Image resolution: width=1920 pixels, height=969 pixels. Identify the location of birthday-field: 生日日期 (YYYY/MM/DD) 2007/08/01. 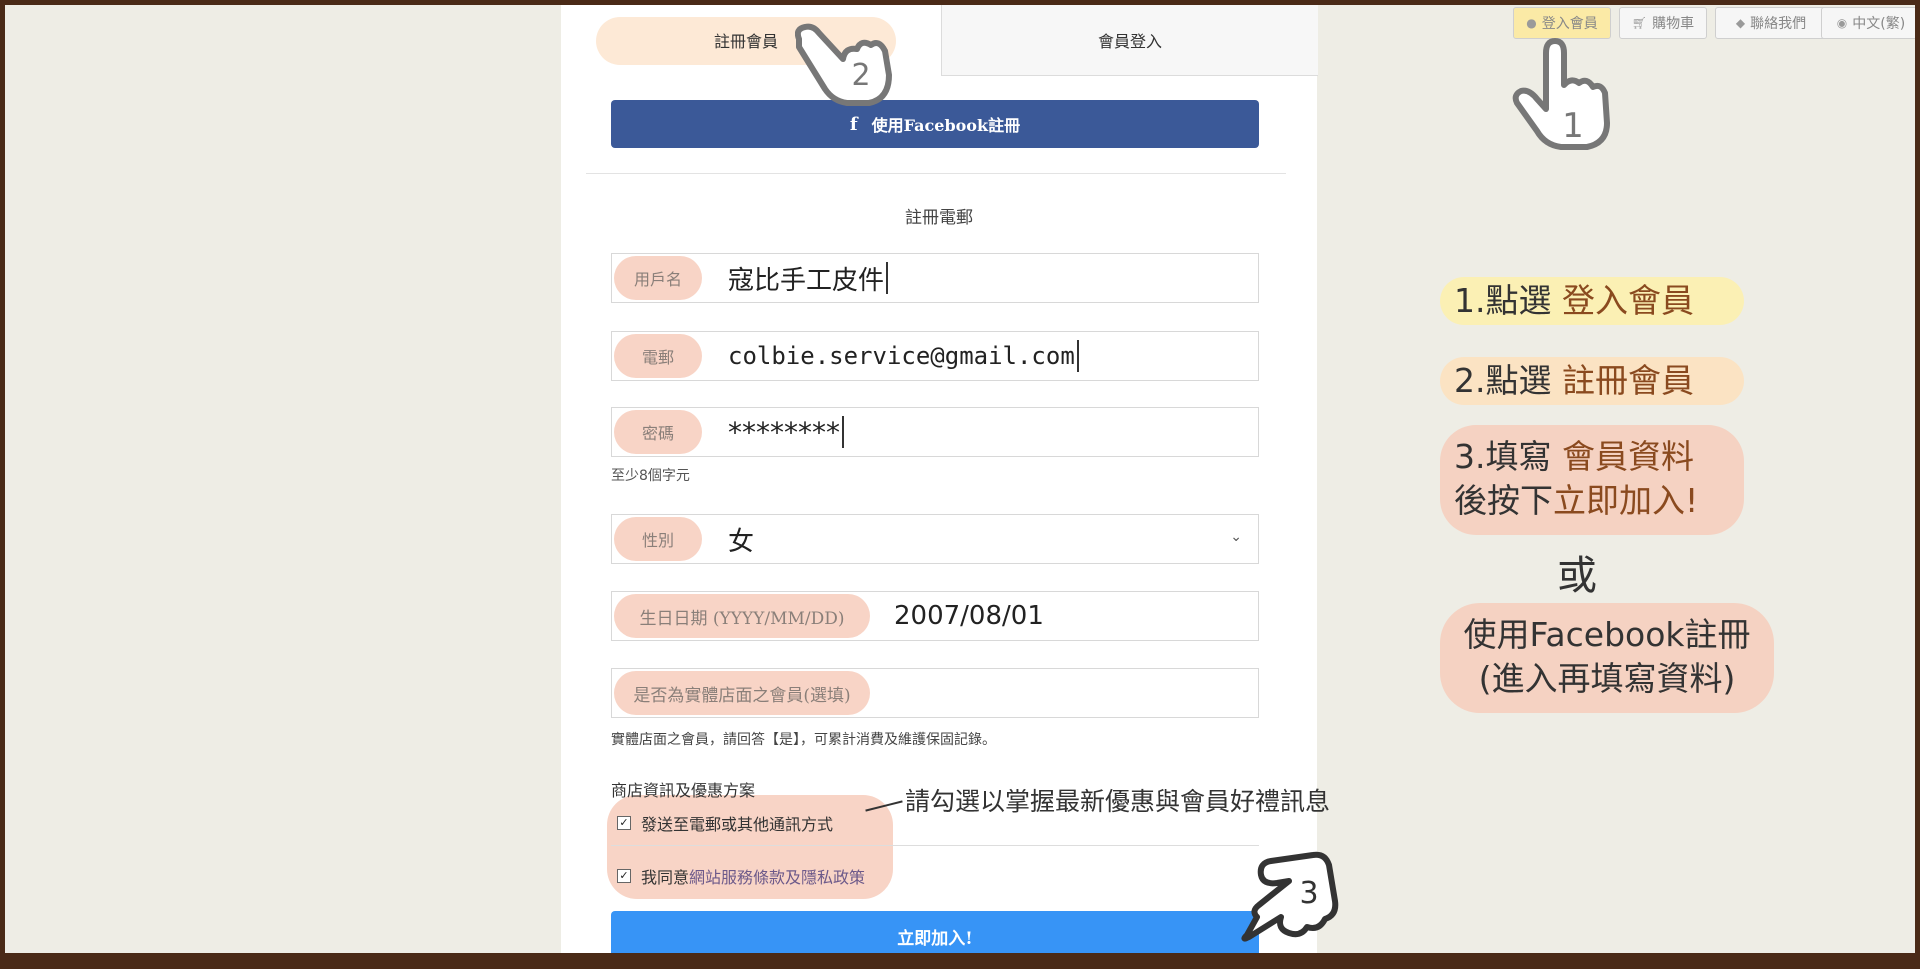
(935, 616).